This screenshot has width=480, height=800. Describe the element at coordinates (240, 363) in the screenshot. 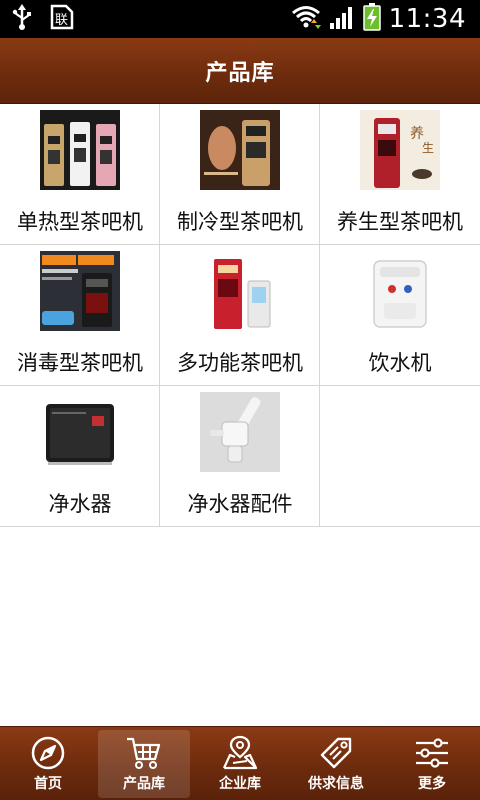

I see `product-label: 多功能茶吧机` at that location.